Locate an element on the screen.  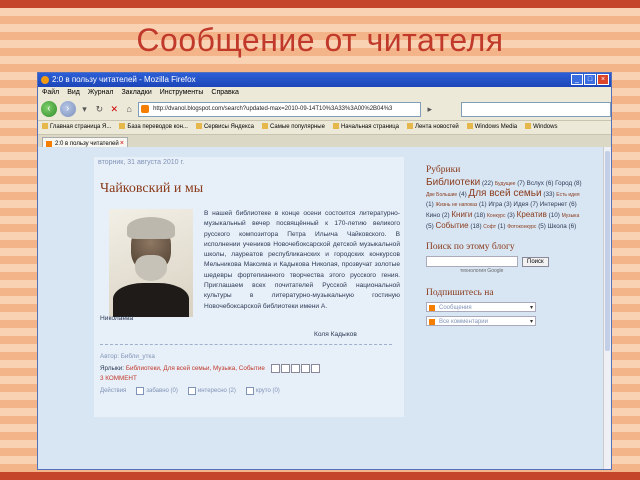
reactions-label: Действия is located at coordinates (113, 391).